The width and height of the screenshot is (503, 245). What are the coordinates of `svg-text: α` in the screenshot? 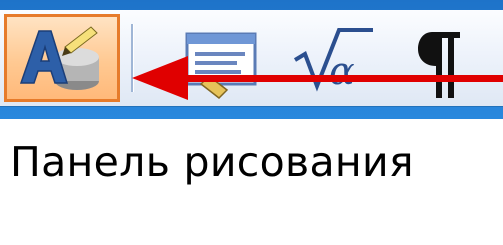 It's located at (342, 71).